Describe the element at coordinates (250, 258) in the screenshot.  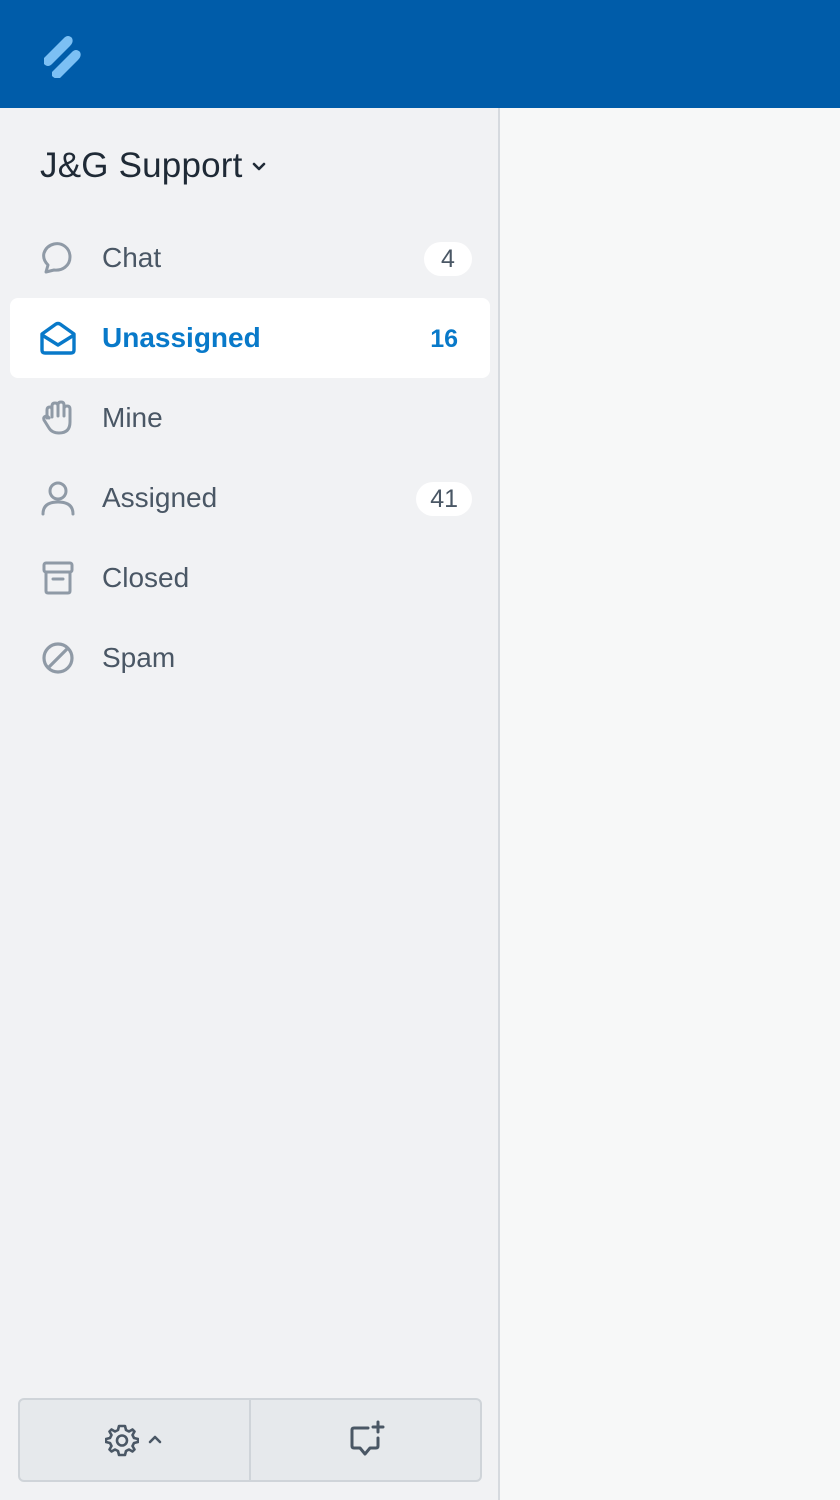
I see `sidebar-item-chat: Chat 4` at that location.